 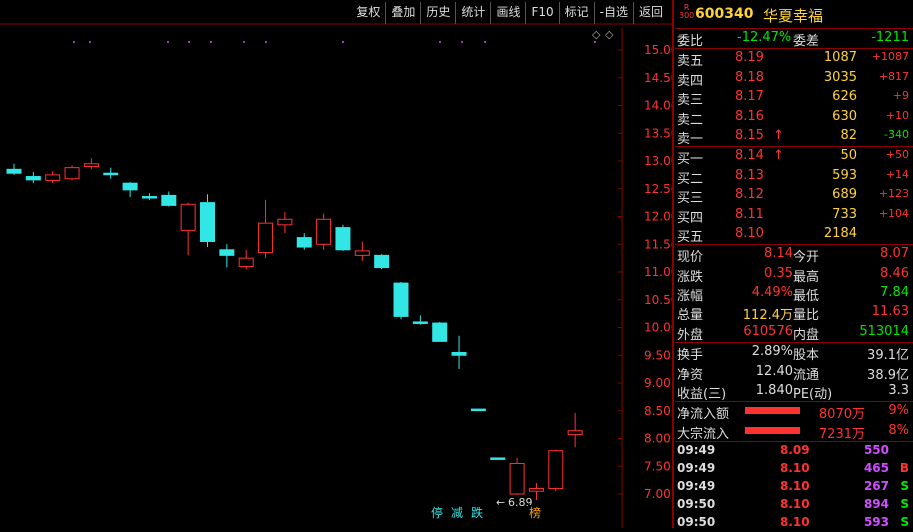 I want to click on weicha-value: -1211, so click(x=890, y=37).